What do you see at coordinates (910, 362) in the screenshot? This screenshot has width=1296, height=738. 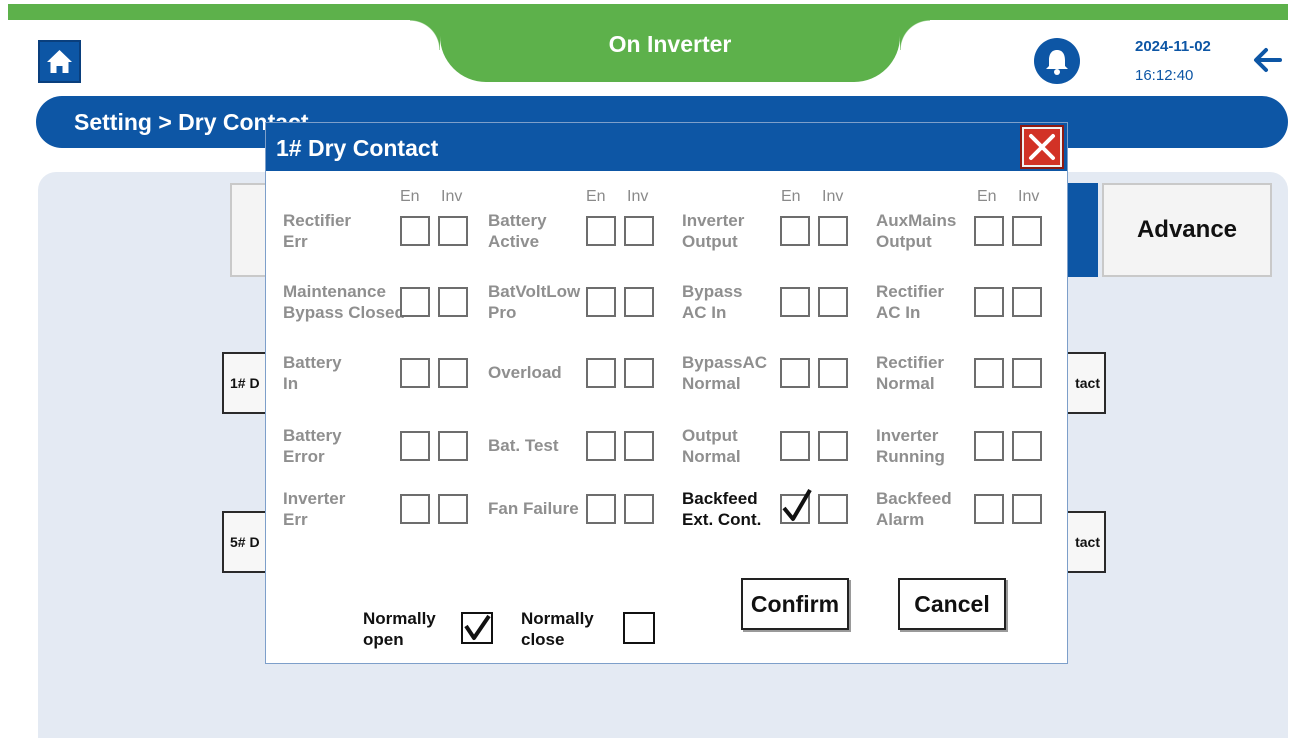 I see `item-label-line1: Rectifier` at bounding box center [910, 362].